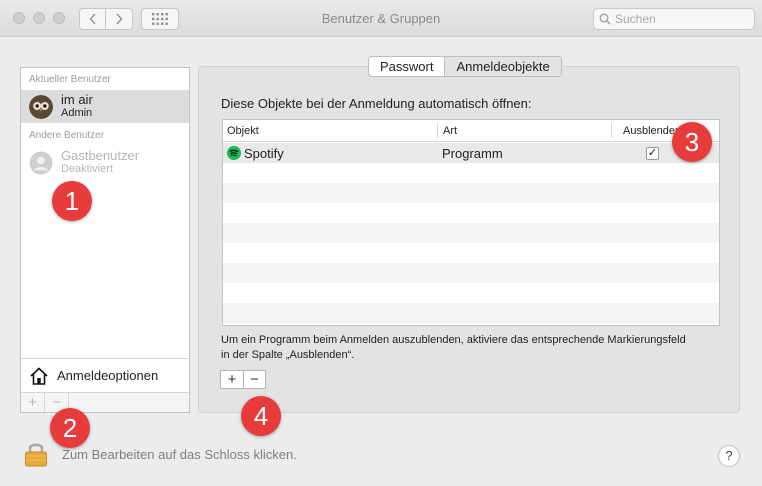  I want to click on user-row-guest: Gastbenutzer Deaktiviert, so click(105, 162).